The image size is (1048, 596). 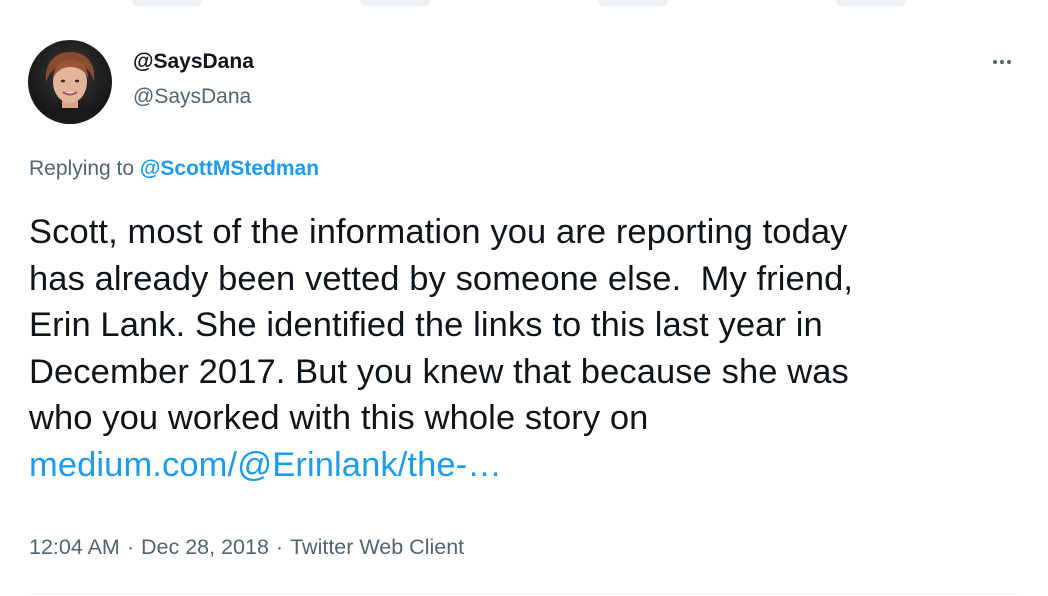 I want to click on tweet-source: Twitter Web Client, so click(x=377, y=547).